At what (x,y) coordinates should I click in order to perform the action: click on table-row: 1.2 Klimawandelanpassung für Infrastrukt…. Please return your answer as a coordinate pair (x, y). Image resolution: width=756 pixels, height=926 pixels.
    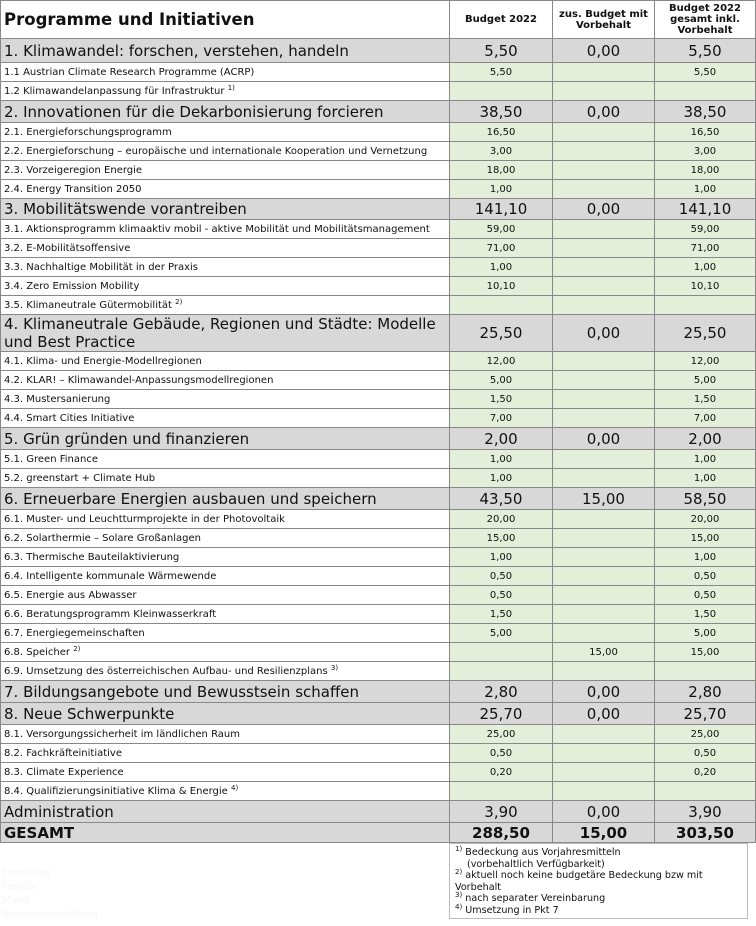
    Looking at the image, I should click on (378, 91).